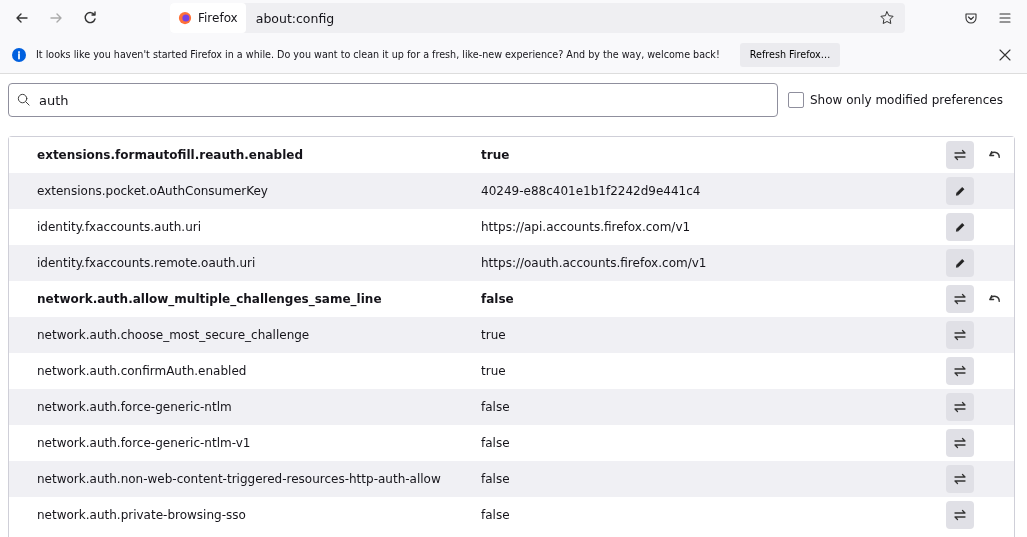  I want to click on address-bar: Firefox about:config, so click(537, 18).